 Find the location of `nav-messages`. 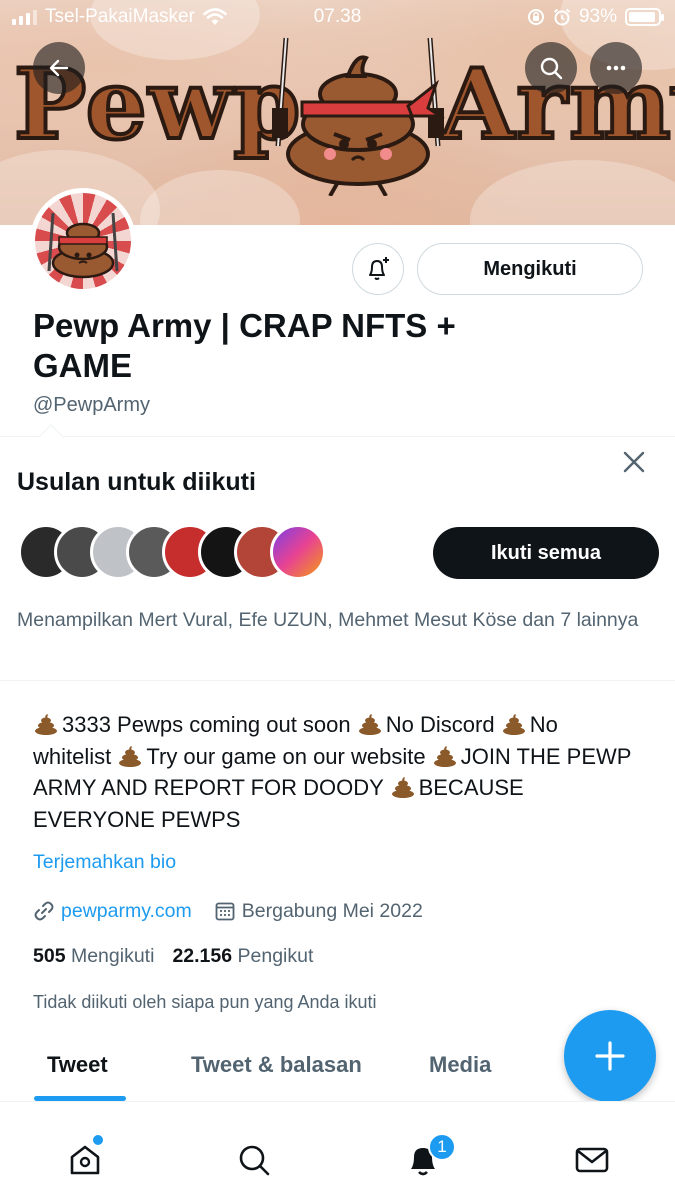

nav-messages is located at coordinates (592, 1160).